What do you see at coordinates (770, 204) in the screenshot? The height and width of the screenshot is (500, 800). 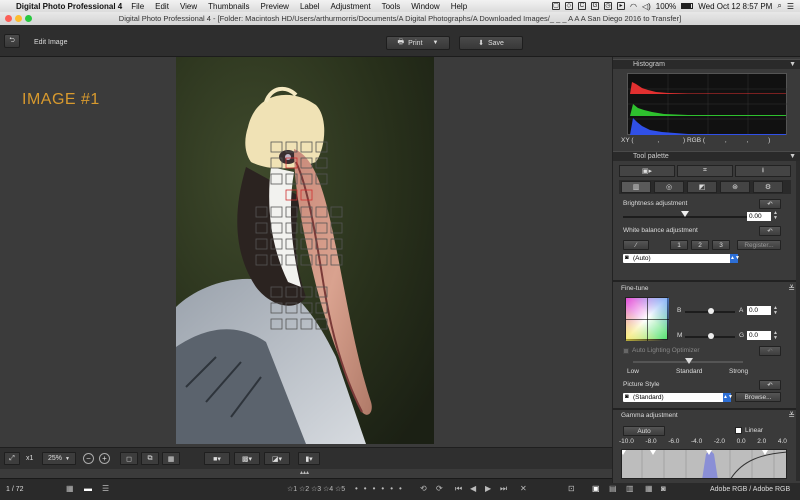 I see `brightness-reset-button: ↶` at bounding box center [770, 204].